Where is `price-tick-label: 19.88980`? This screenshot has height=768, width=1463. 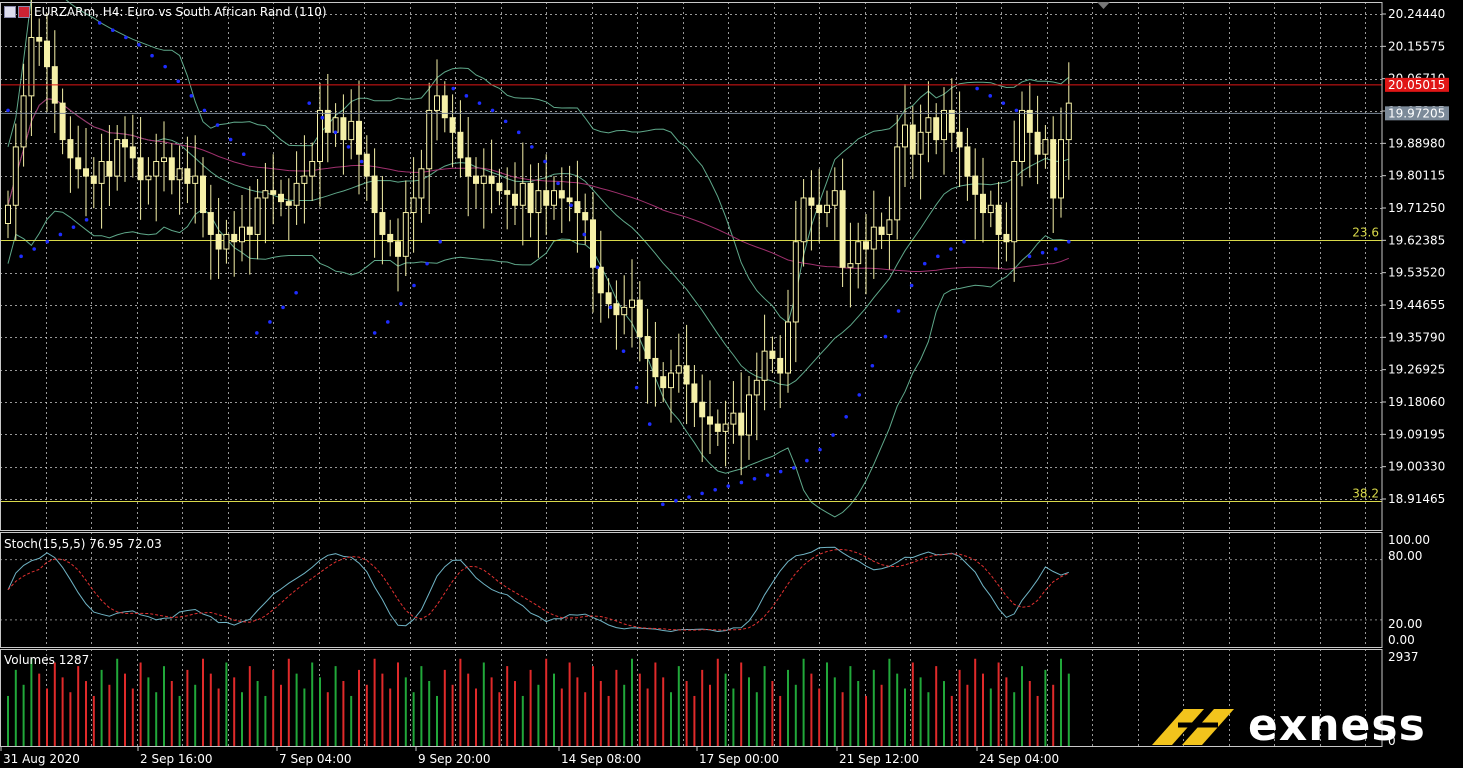
price-tick-label: 19.88980 is located at coordinates (1416, 143).